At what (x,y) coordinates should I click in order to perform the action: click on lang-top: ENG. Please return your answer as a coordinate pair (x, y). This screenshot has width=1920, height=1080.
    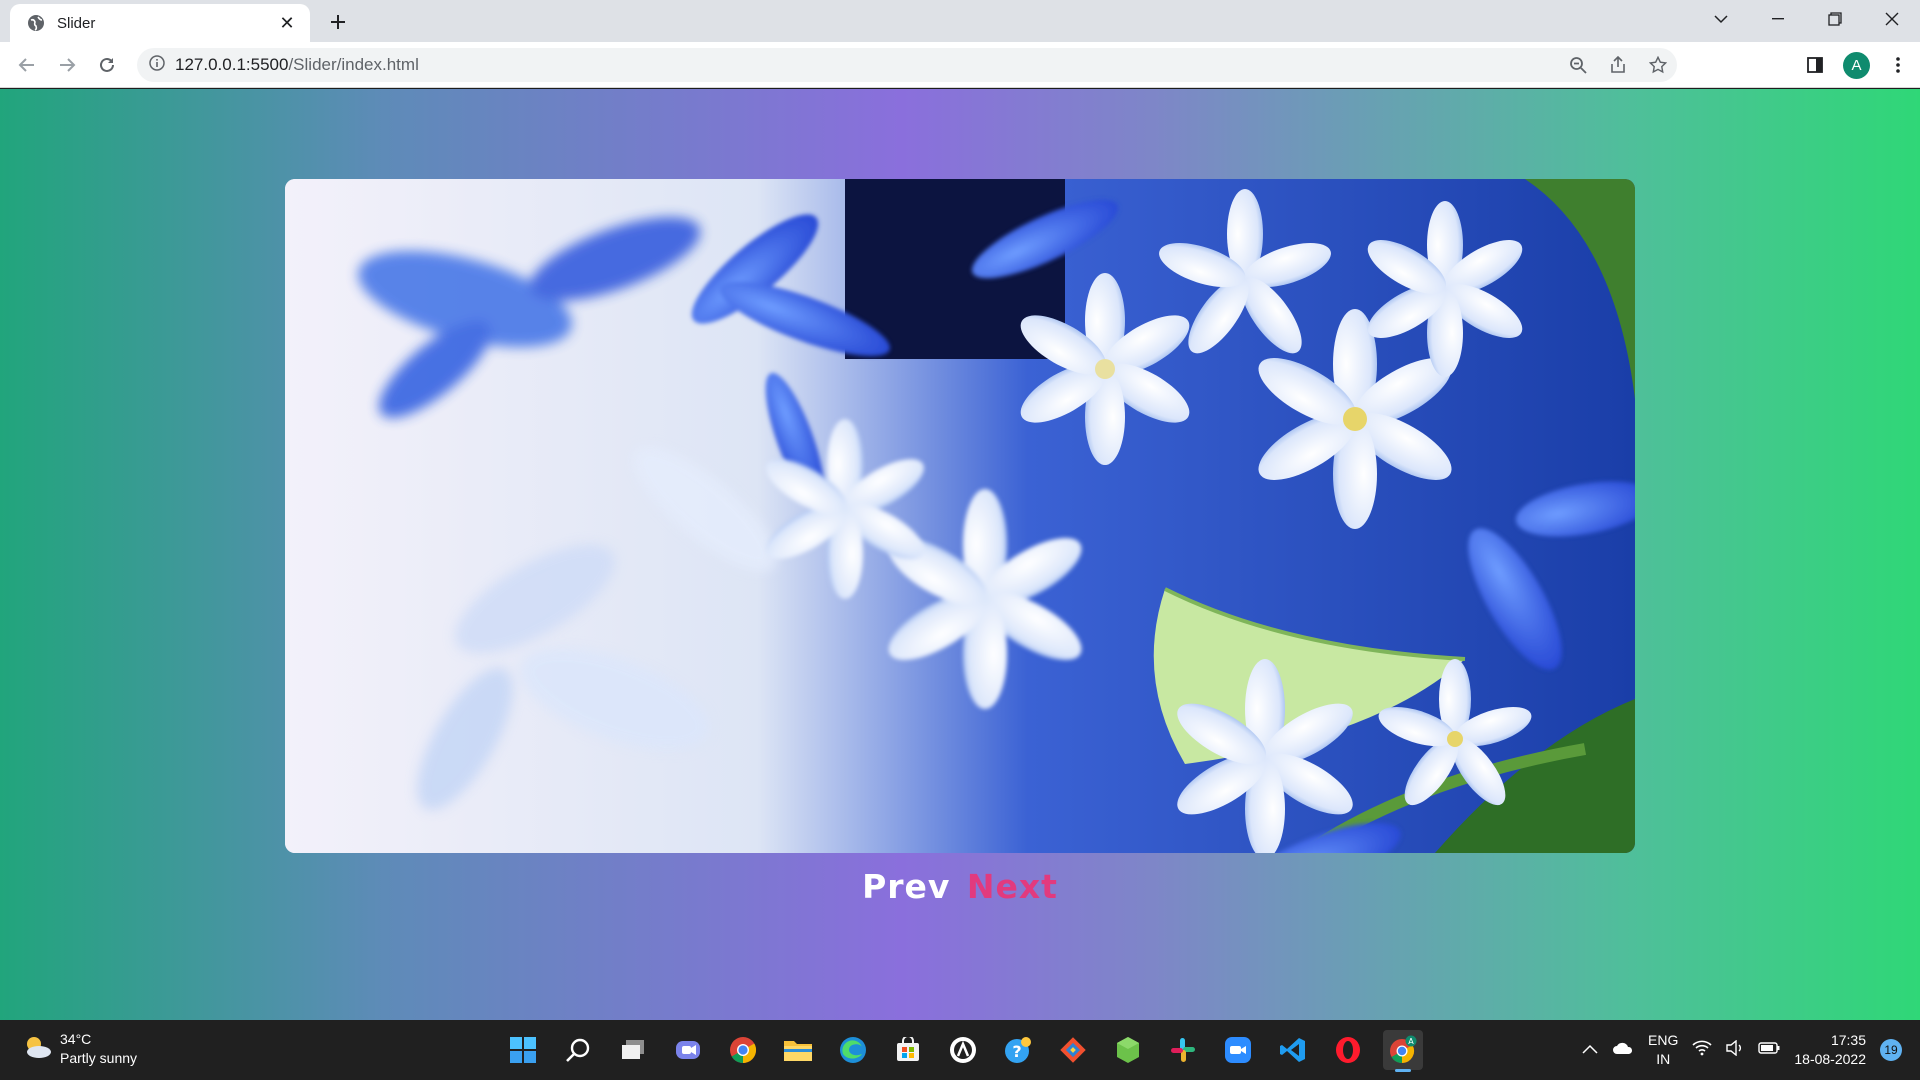
    Looking at the image, I should click on (1663, 1040).